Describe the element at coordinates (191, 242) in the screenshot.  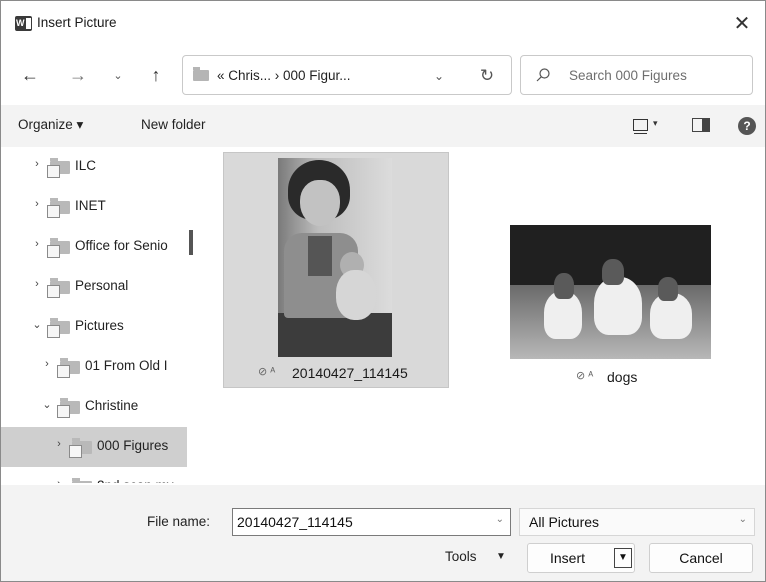
I see `tree-scrollbar-thumb` at that location.